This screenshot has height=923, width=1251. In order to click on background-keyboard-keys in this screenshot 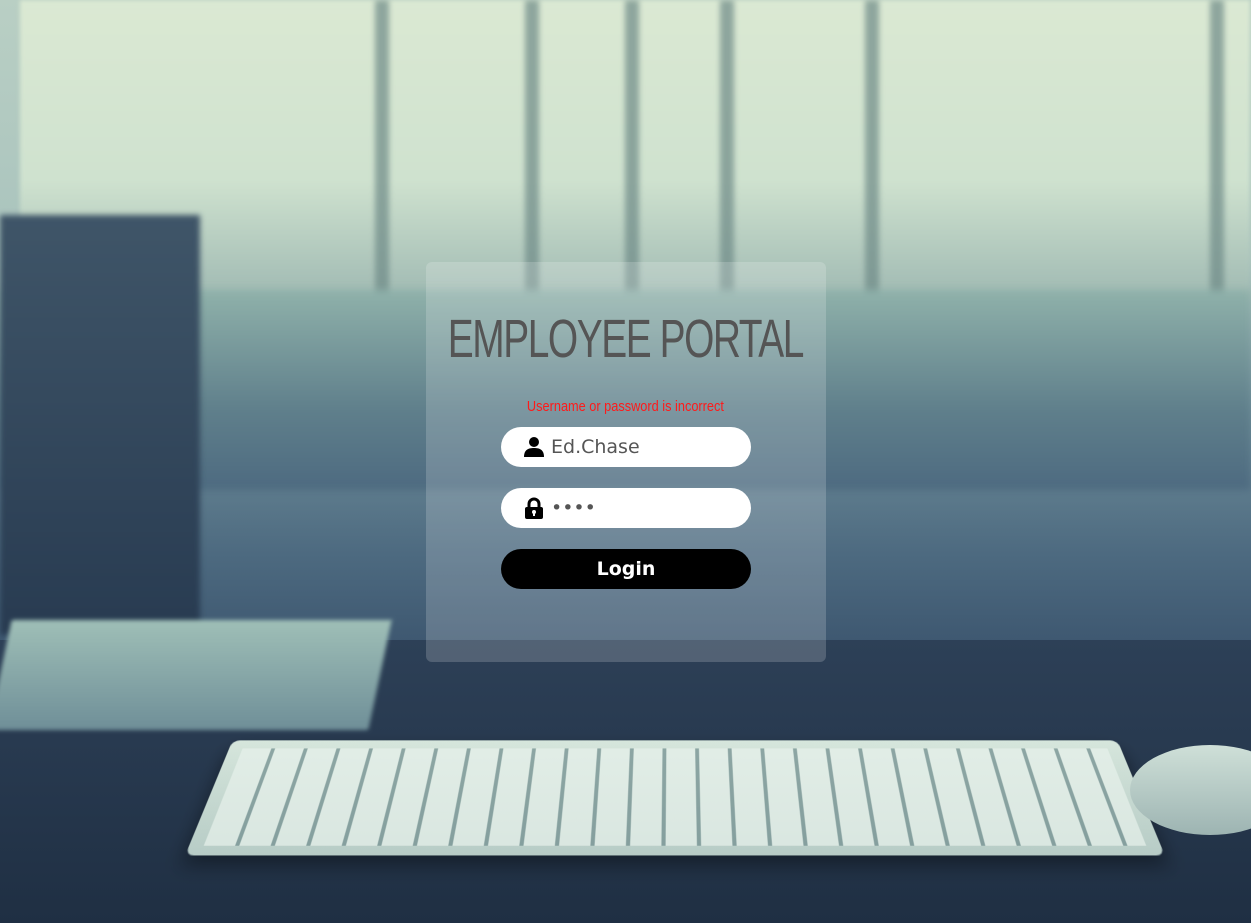, I will do `click(675, 797)`.